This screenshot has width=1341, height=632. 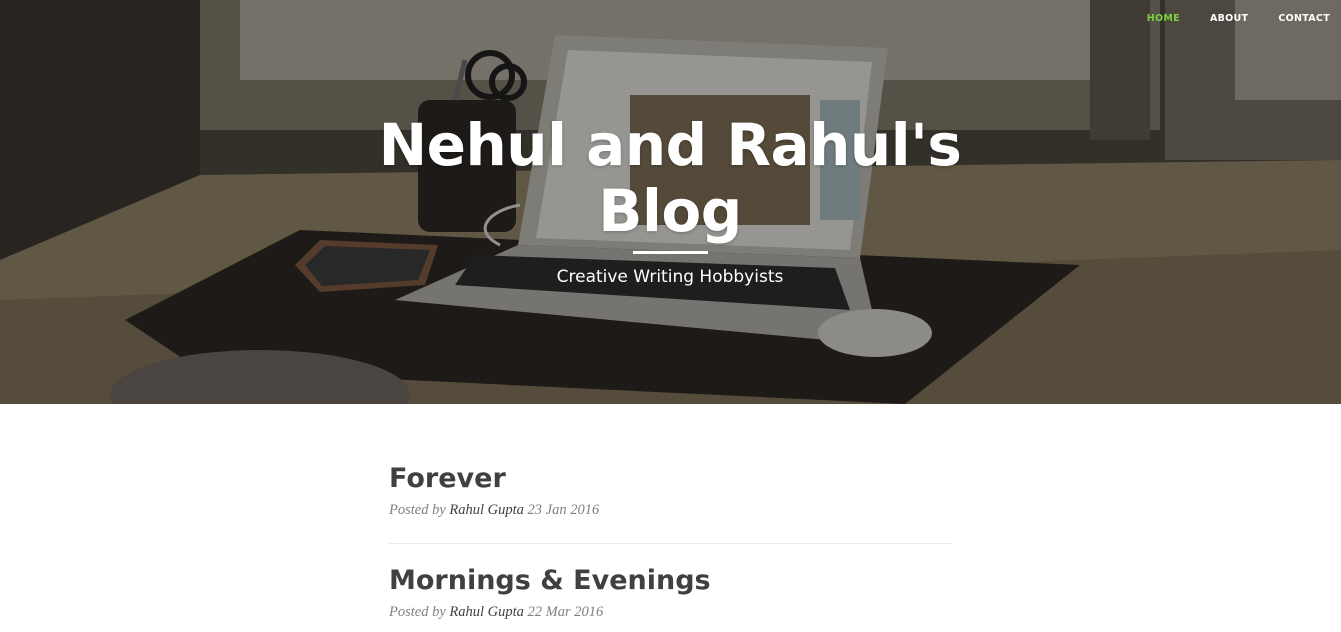 What do you see at coordinates (670, 178) in the screenshot?
I see `site-title: Nehul and Rahul's Blog` at bounding box center [670, 178].